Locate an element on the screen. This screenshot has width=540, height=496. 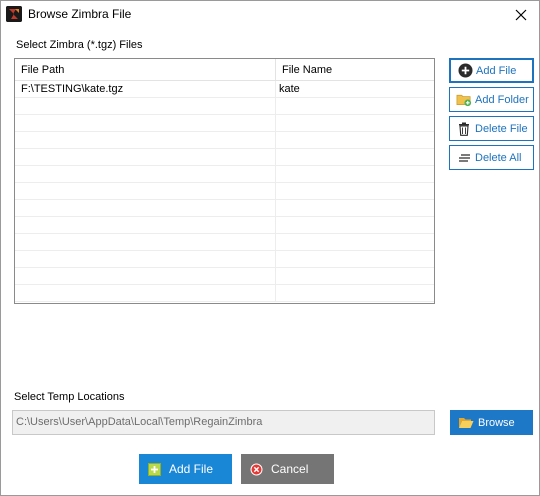
delete-all-button: Delete All is located at coordinates (491, 157).